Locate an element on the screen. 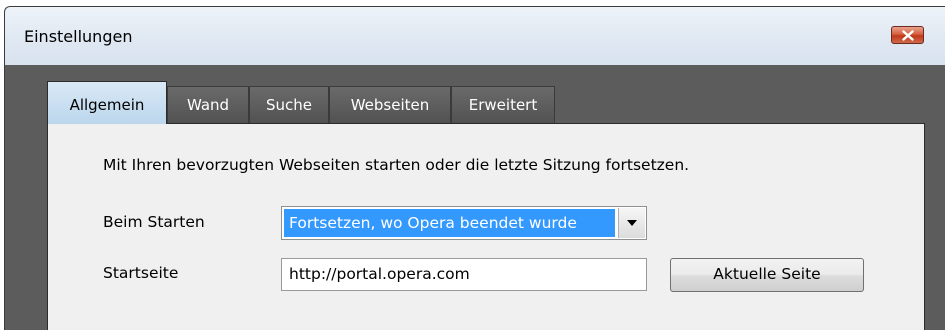  homepage-input: http://portal.opera.com is located at coordinates (464, 274).